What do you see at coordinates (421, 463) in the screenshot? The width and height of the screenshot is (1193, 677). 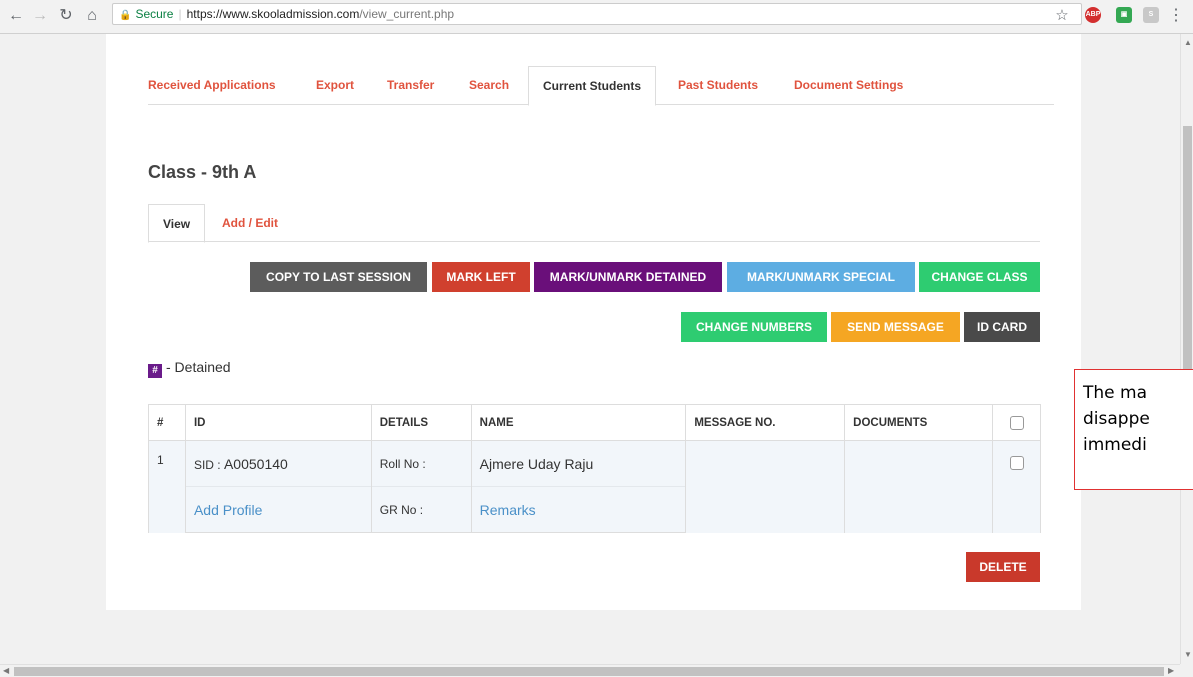 I see `roll-no-label: Roll No :` at bounding box center [421, 463].